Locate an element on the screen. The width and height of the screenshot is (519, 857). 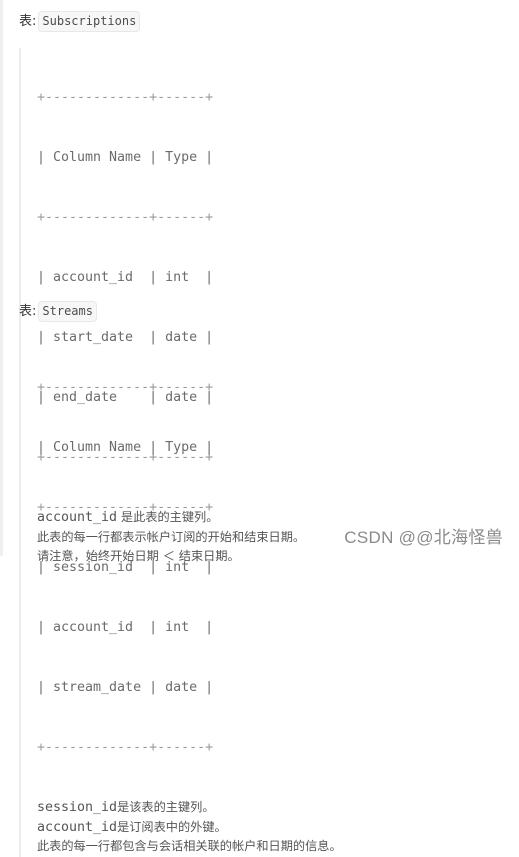
table-label-streams: 表: Streams is located at coordinates (58, 312).